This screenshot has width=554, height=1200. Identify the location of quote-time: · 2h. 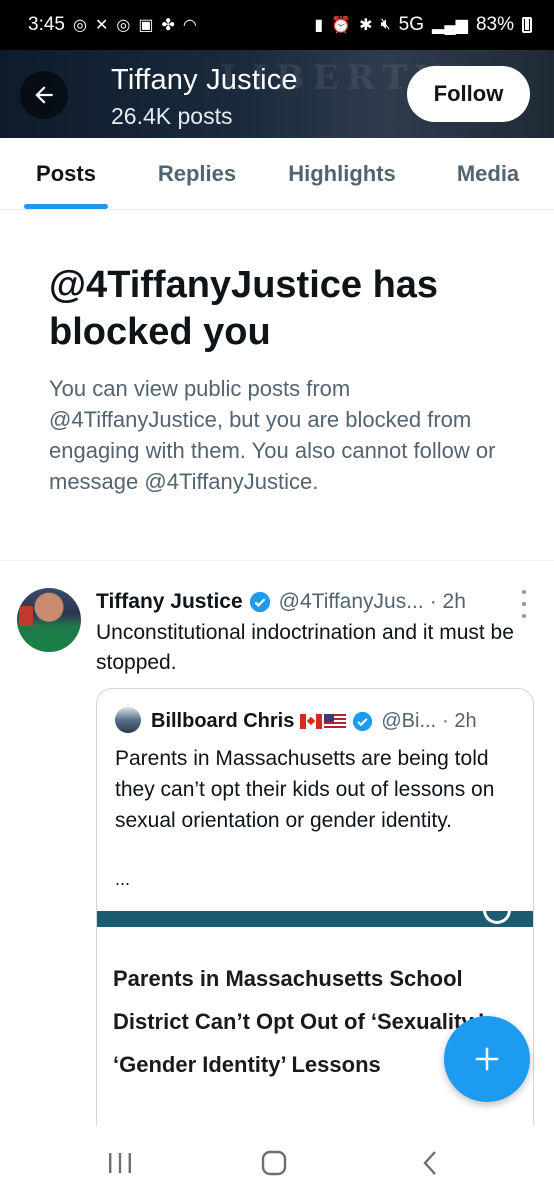
(459, 720).